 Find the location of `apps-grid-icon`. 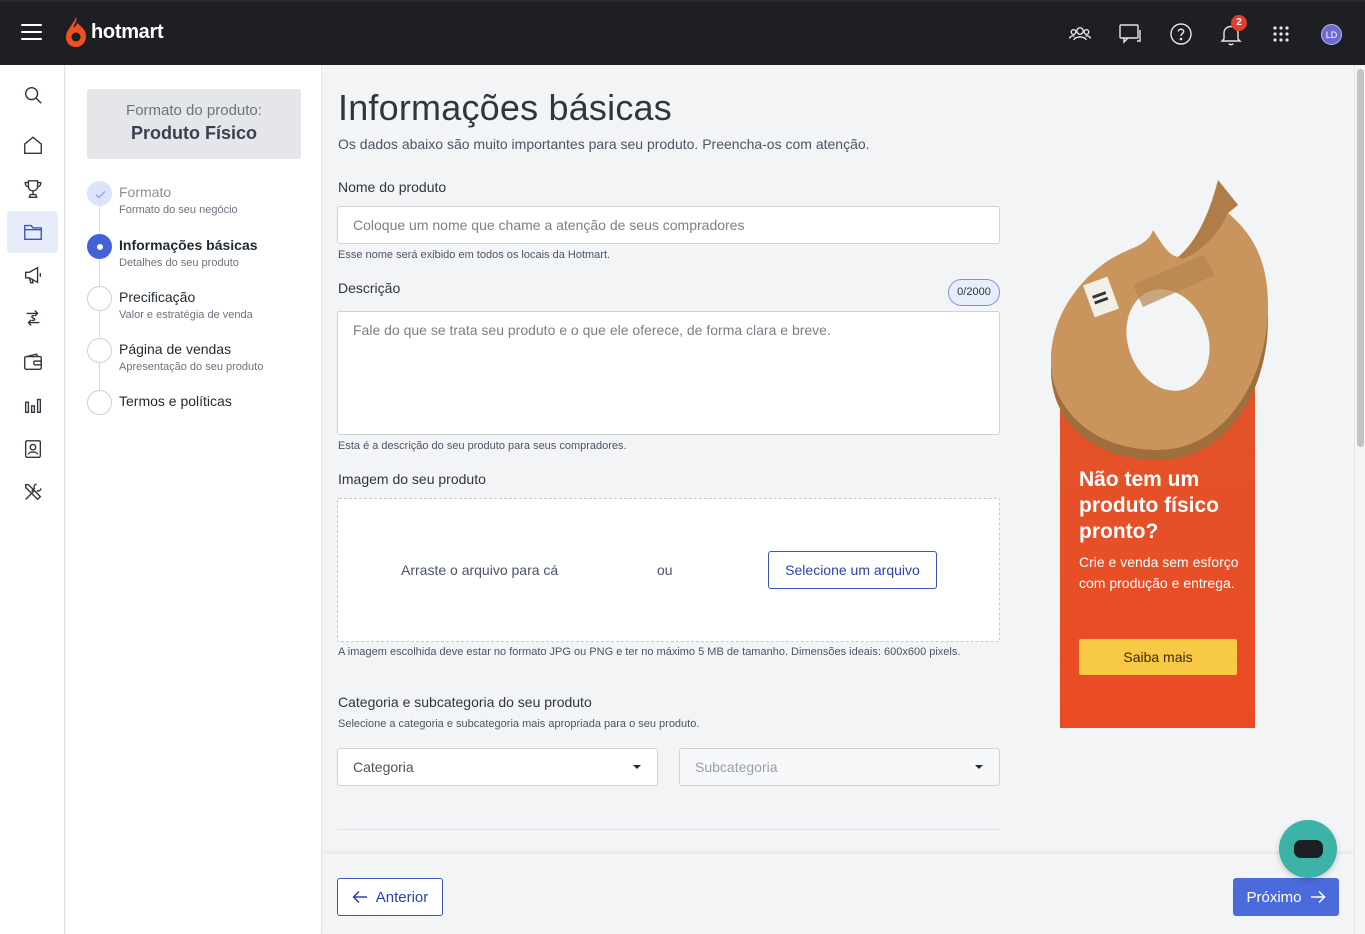

apps-grid-icon is located at coordinates (1281, 34).